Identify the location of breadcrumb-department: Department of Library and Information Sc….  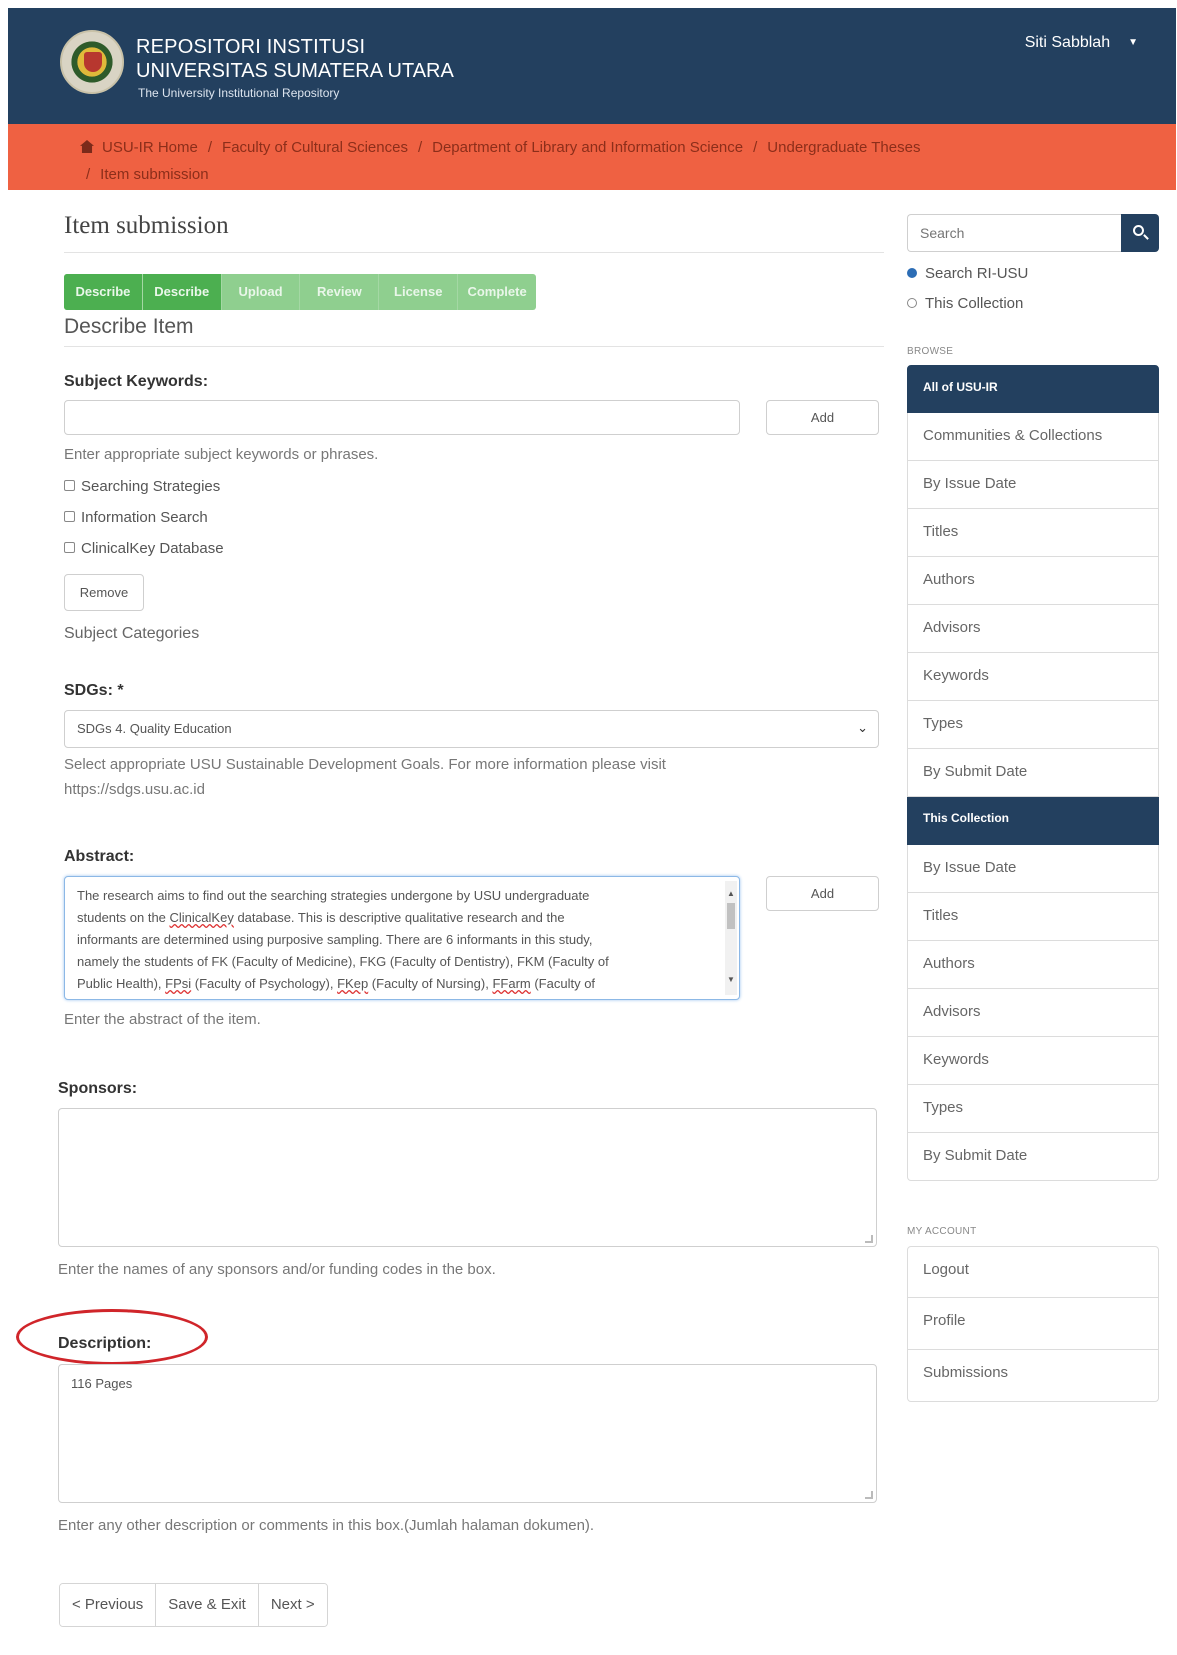
(587, 147).